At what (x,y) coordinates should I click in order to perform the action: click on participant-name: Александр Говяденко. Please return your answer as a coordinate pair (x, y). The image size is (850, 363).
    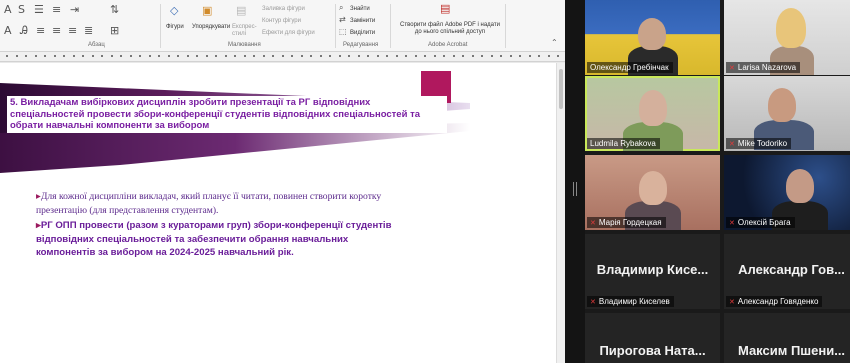
    Looking at the image, I should click on (778, 301).